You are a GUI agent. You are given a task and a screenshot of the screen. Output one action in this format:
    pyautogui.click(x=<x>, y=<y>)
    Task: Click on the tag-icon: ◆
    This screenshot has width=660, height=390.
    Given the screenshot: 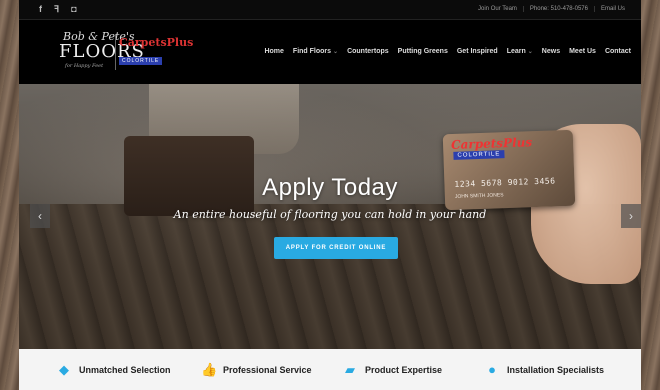 What is the action you would take?
    pyautogui.click(x=64, y=369)
    